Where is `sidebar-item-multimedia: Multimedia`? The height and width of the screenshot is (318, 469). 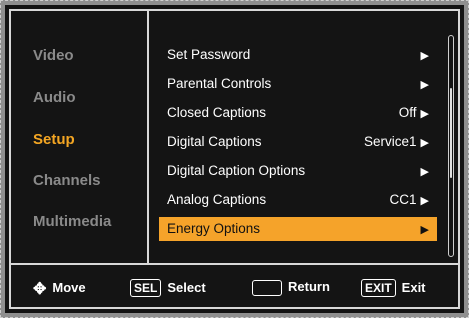 sidebar-item-multimedia: Multimedia is located at coordinates (72, 221).